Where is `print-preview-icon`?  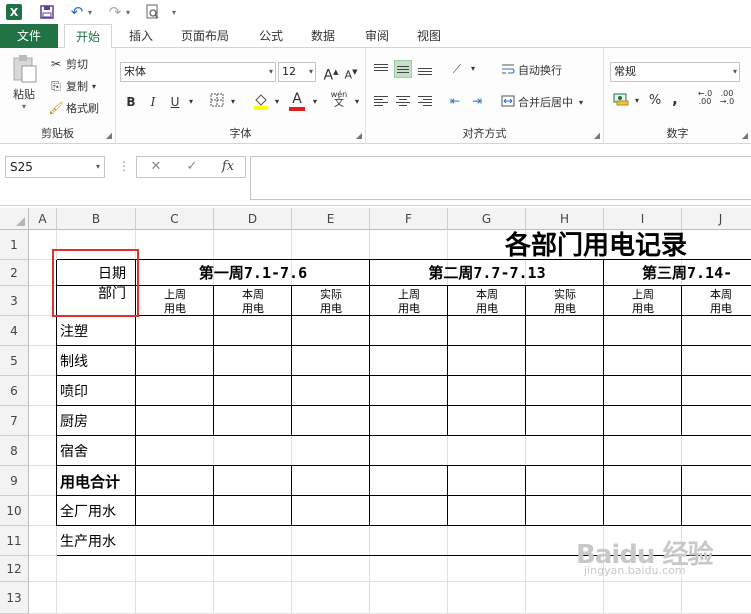 print-preview-icon is located at coordinates (153, 12).